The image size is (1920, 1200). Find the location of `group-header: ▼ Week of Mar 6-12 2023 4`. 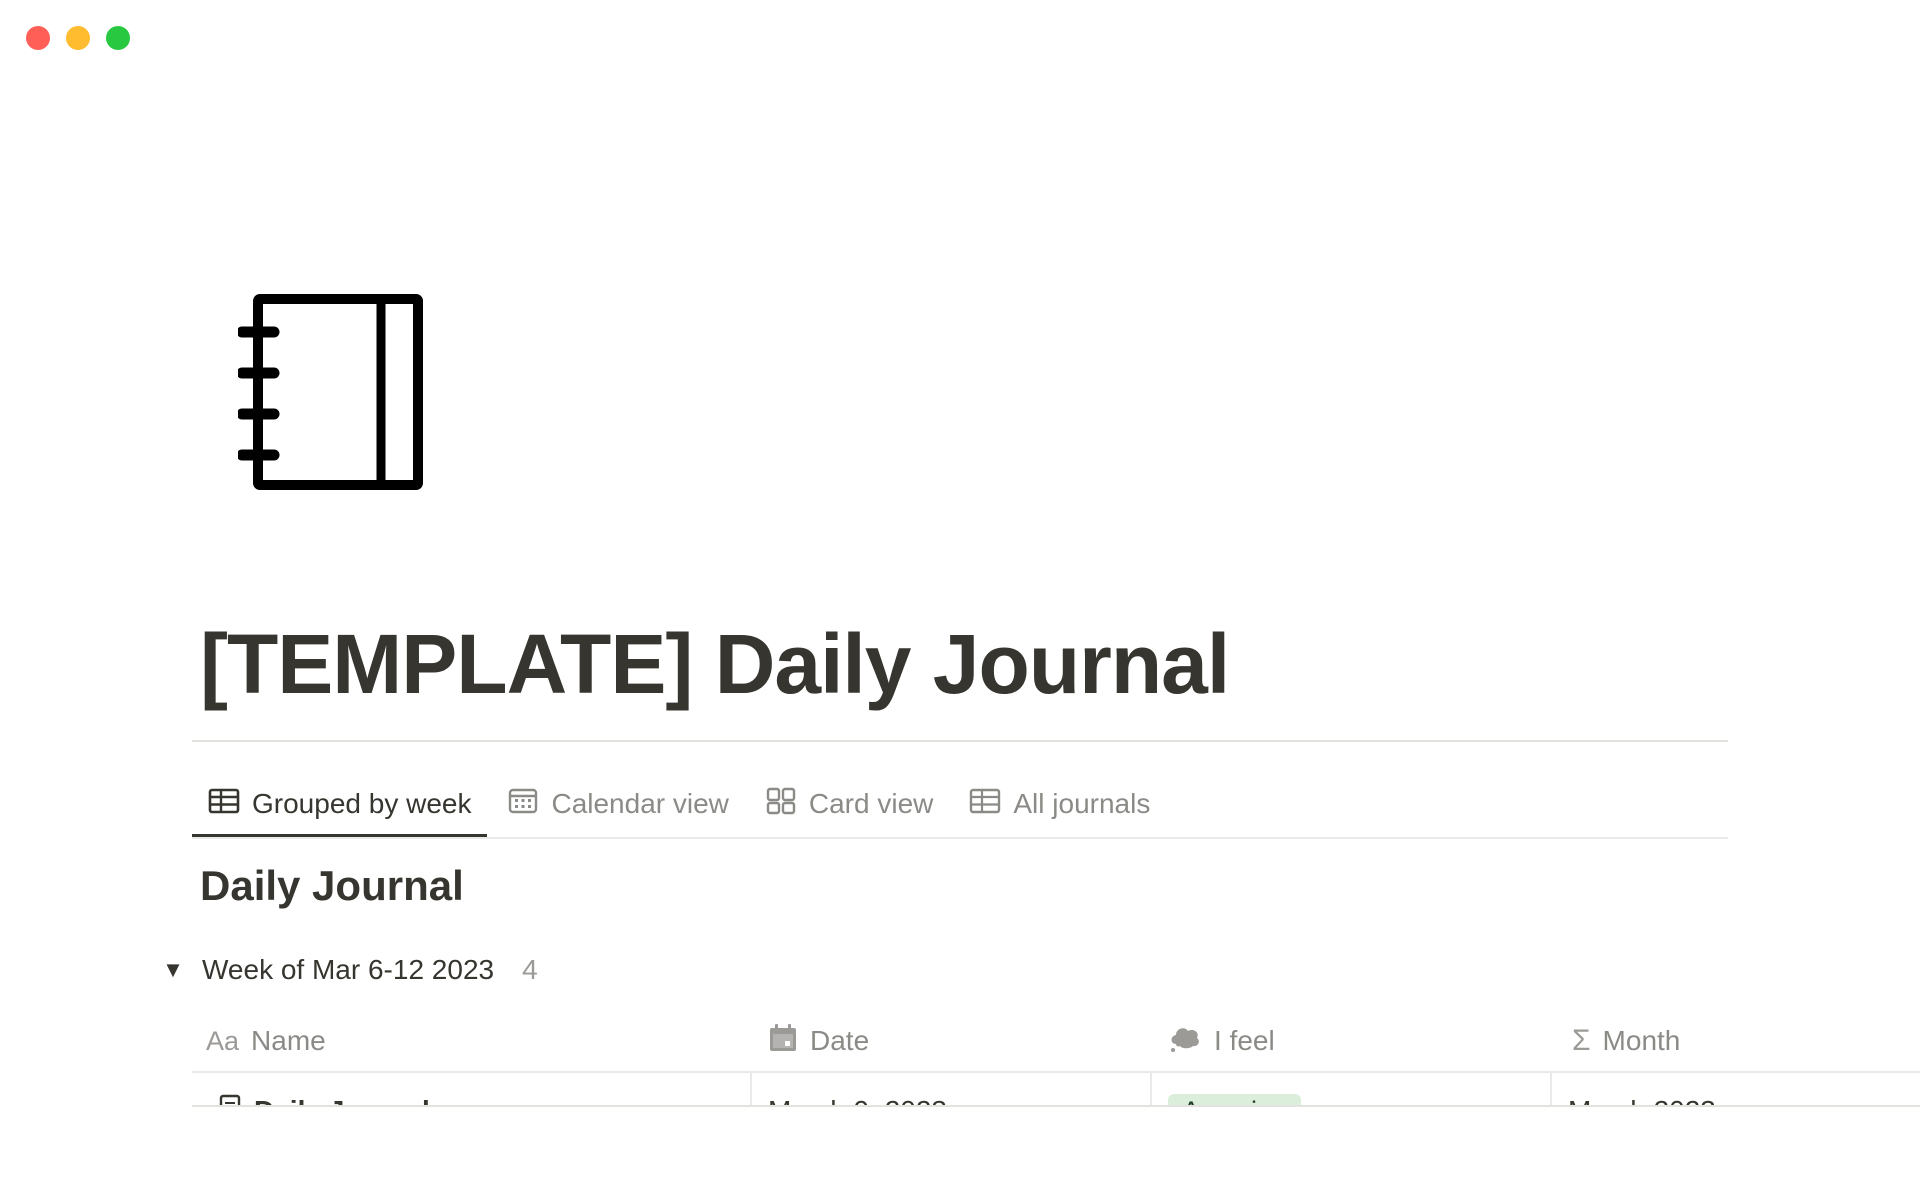

group-header: ▼ Week of Mar 6-12 2023 4 is located at coordinates (348, 970).